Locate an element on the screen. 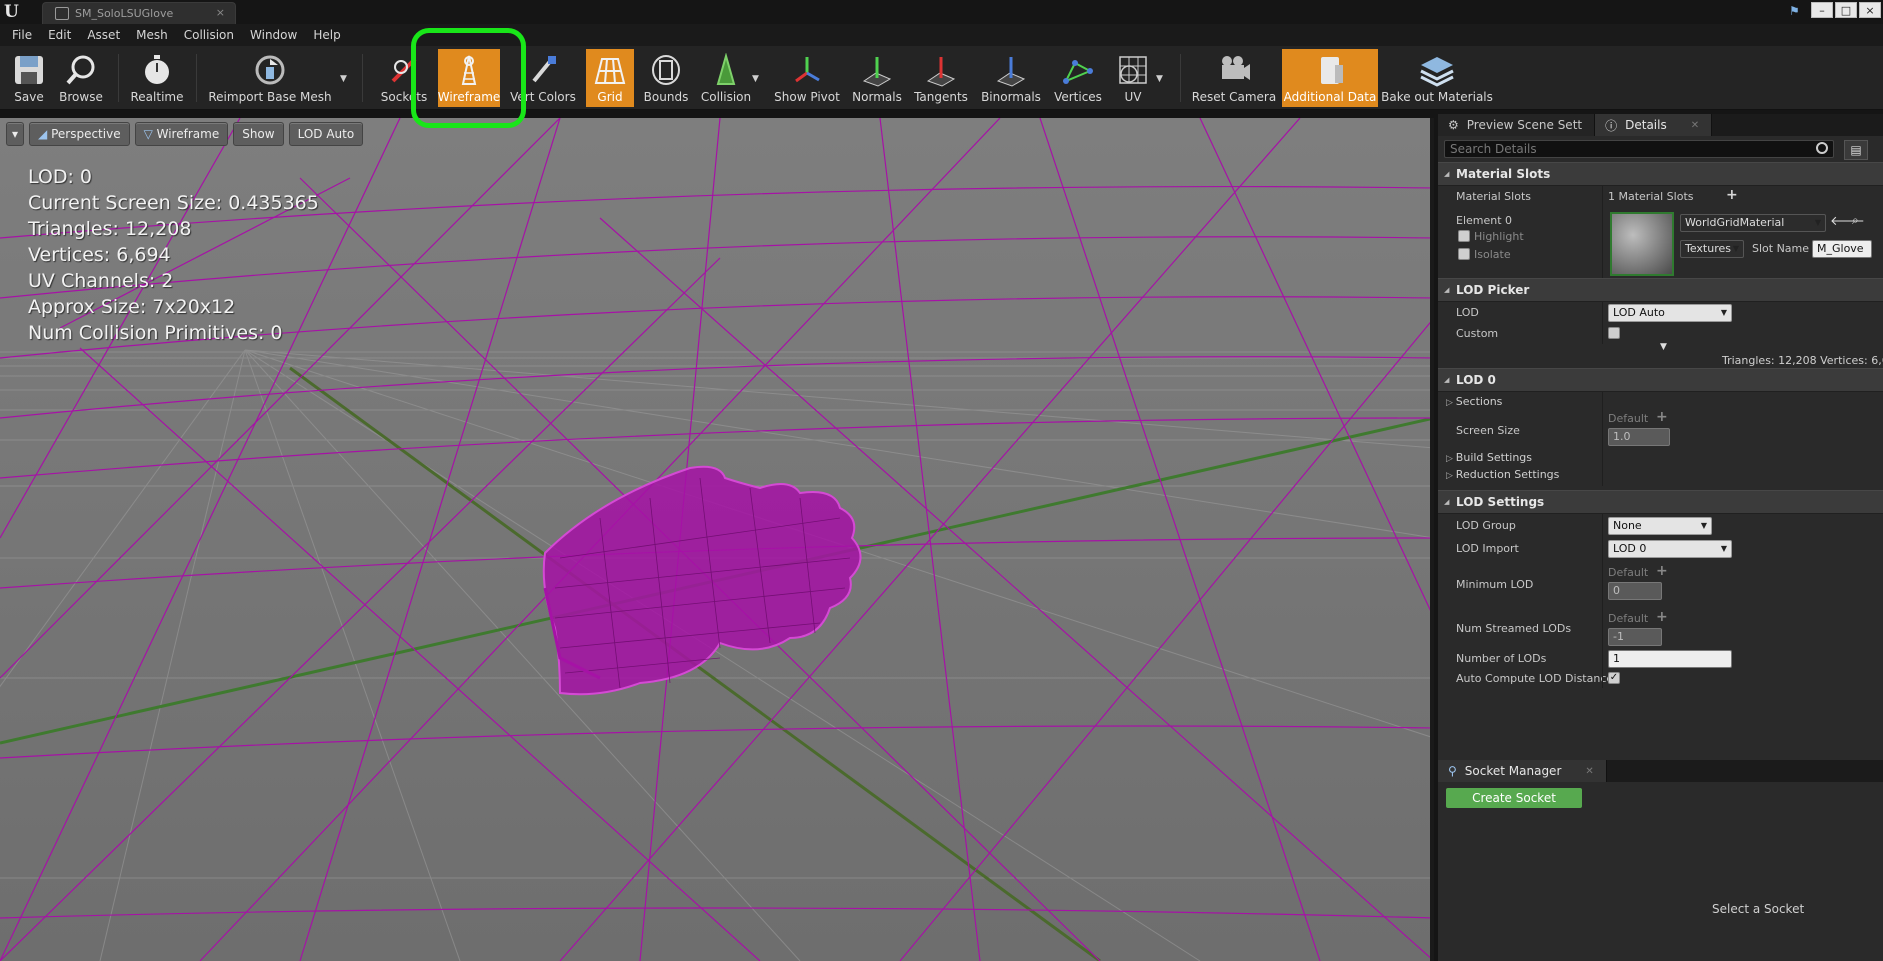 This screenshot has height=961, width=1883. search-details-input: Search Details is located at coordinates (1639, 149).